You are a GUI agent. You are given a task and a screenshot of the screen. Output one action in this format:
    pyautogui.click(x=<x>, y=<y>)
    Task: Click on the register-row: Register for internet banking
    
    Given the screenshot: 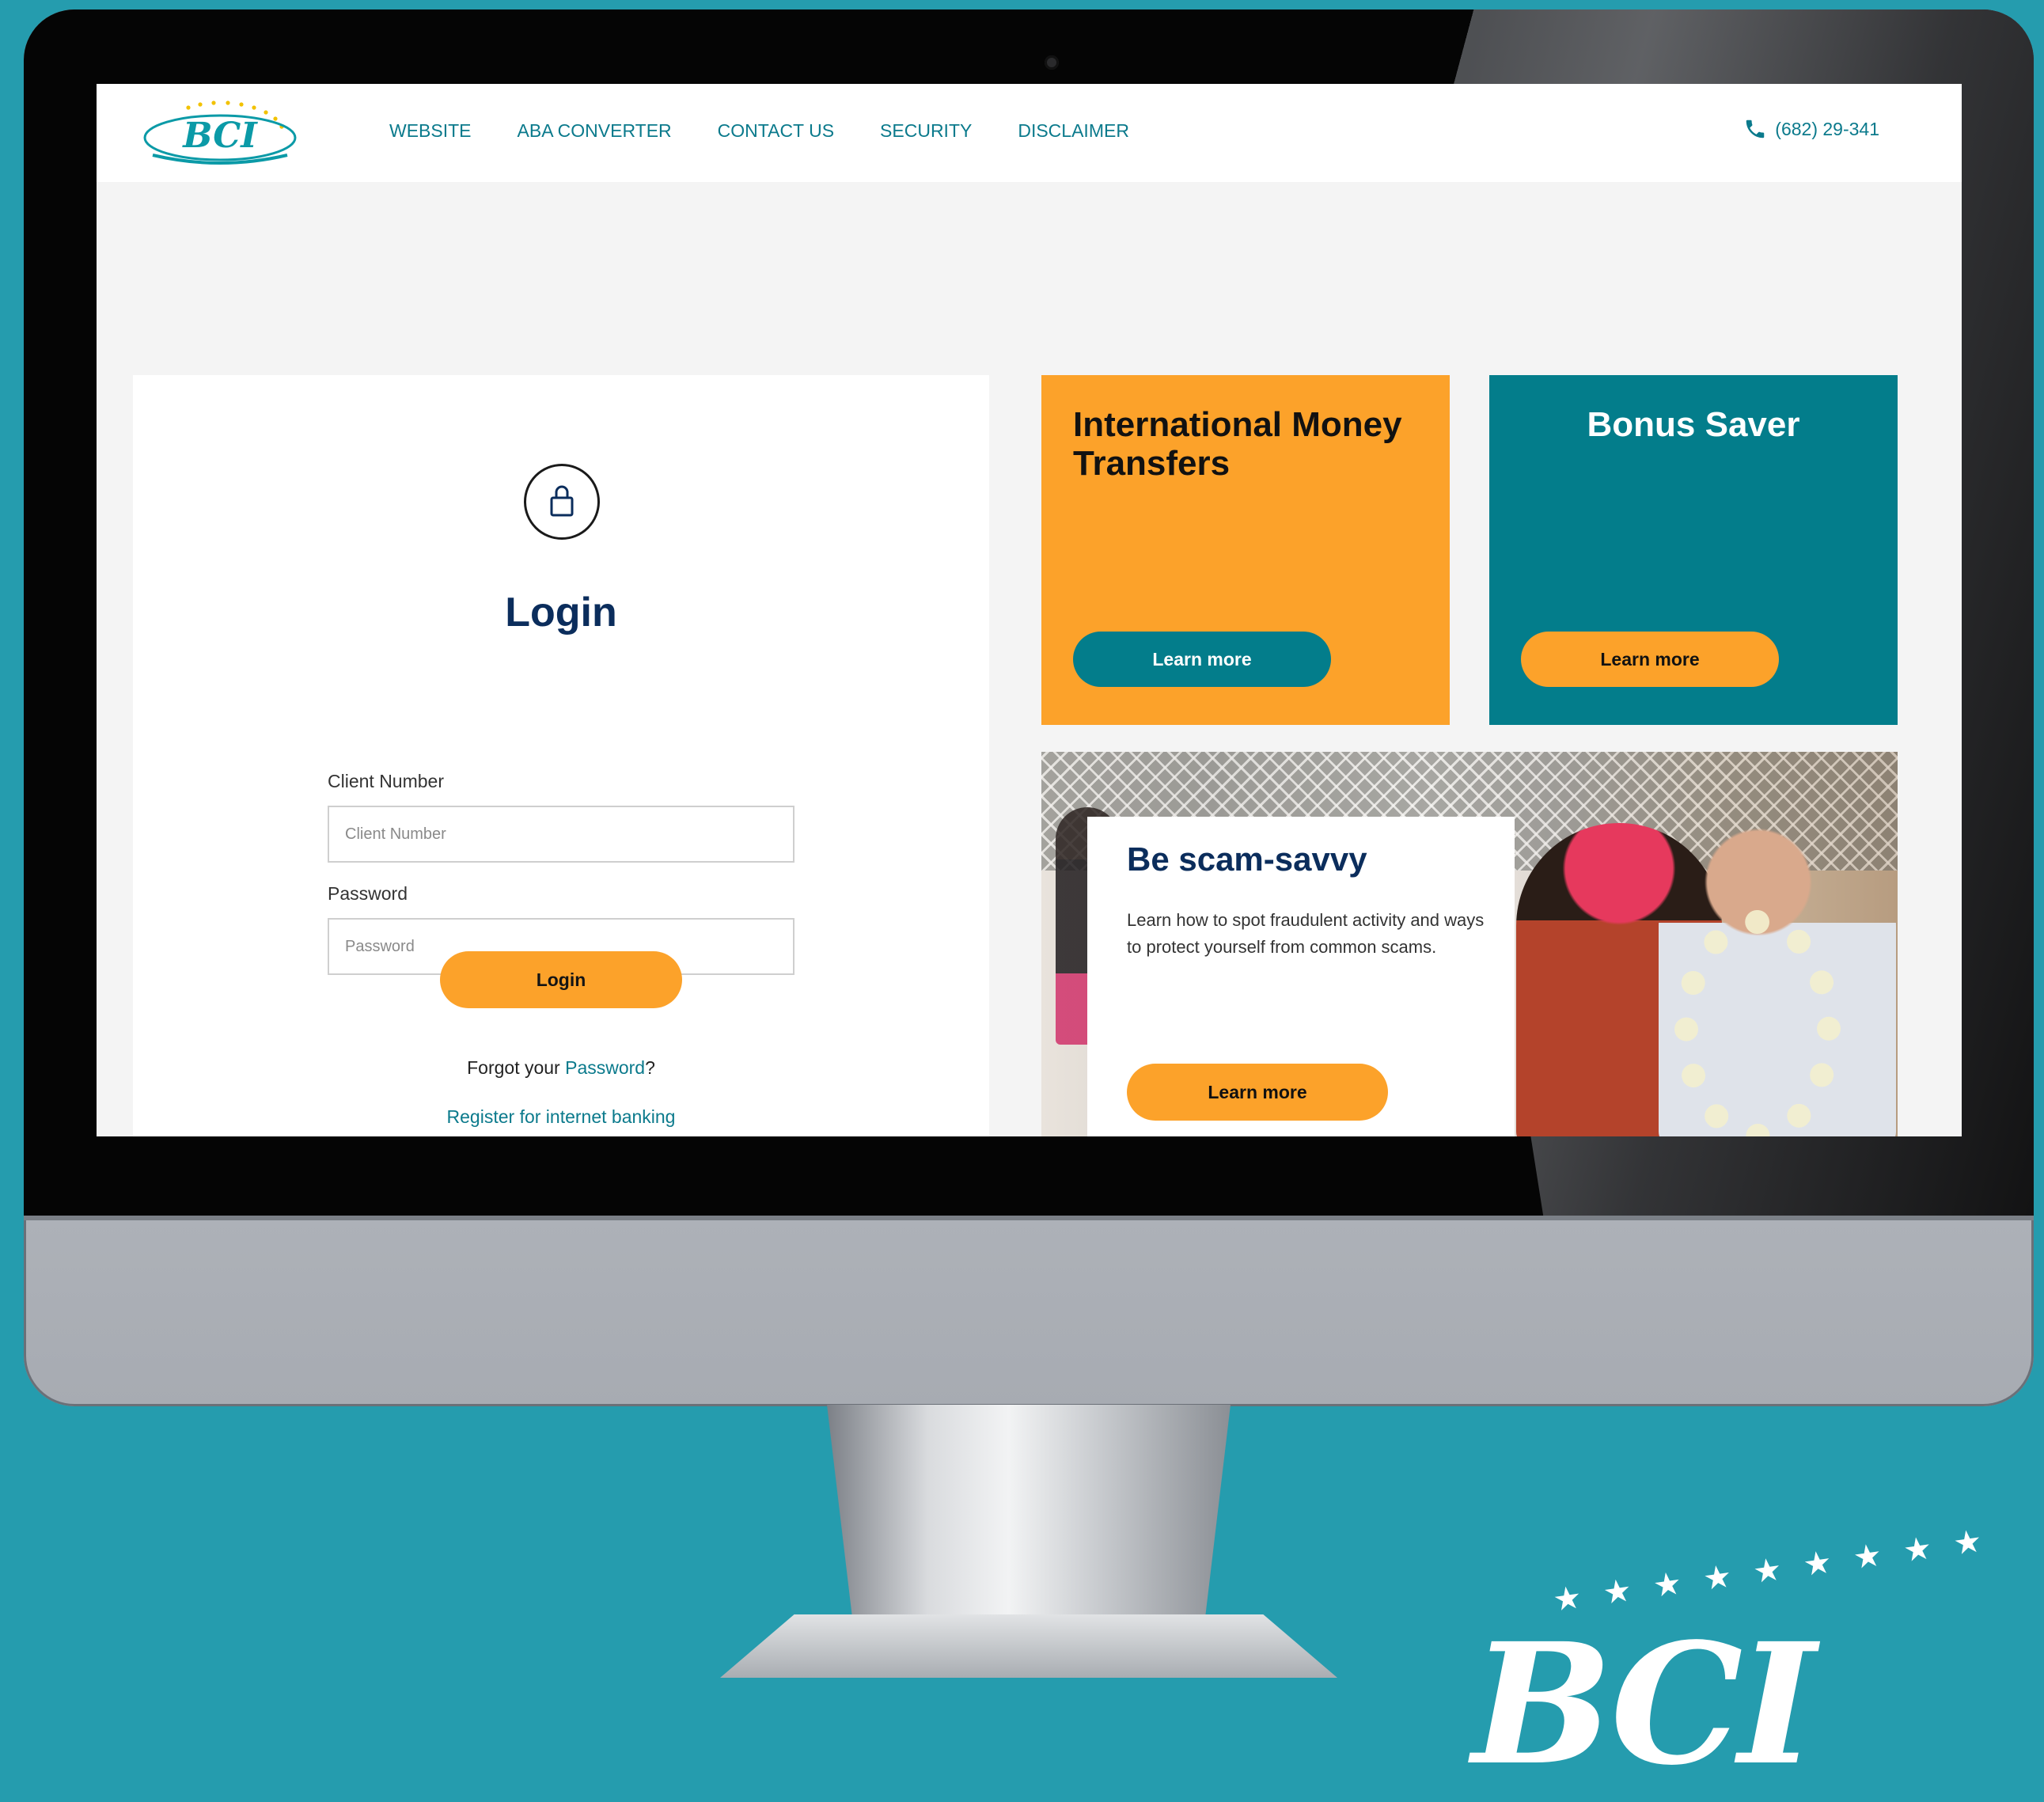 What is the action you would take?
    pyautogui.click(x=561, y=1117)
    